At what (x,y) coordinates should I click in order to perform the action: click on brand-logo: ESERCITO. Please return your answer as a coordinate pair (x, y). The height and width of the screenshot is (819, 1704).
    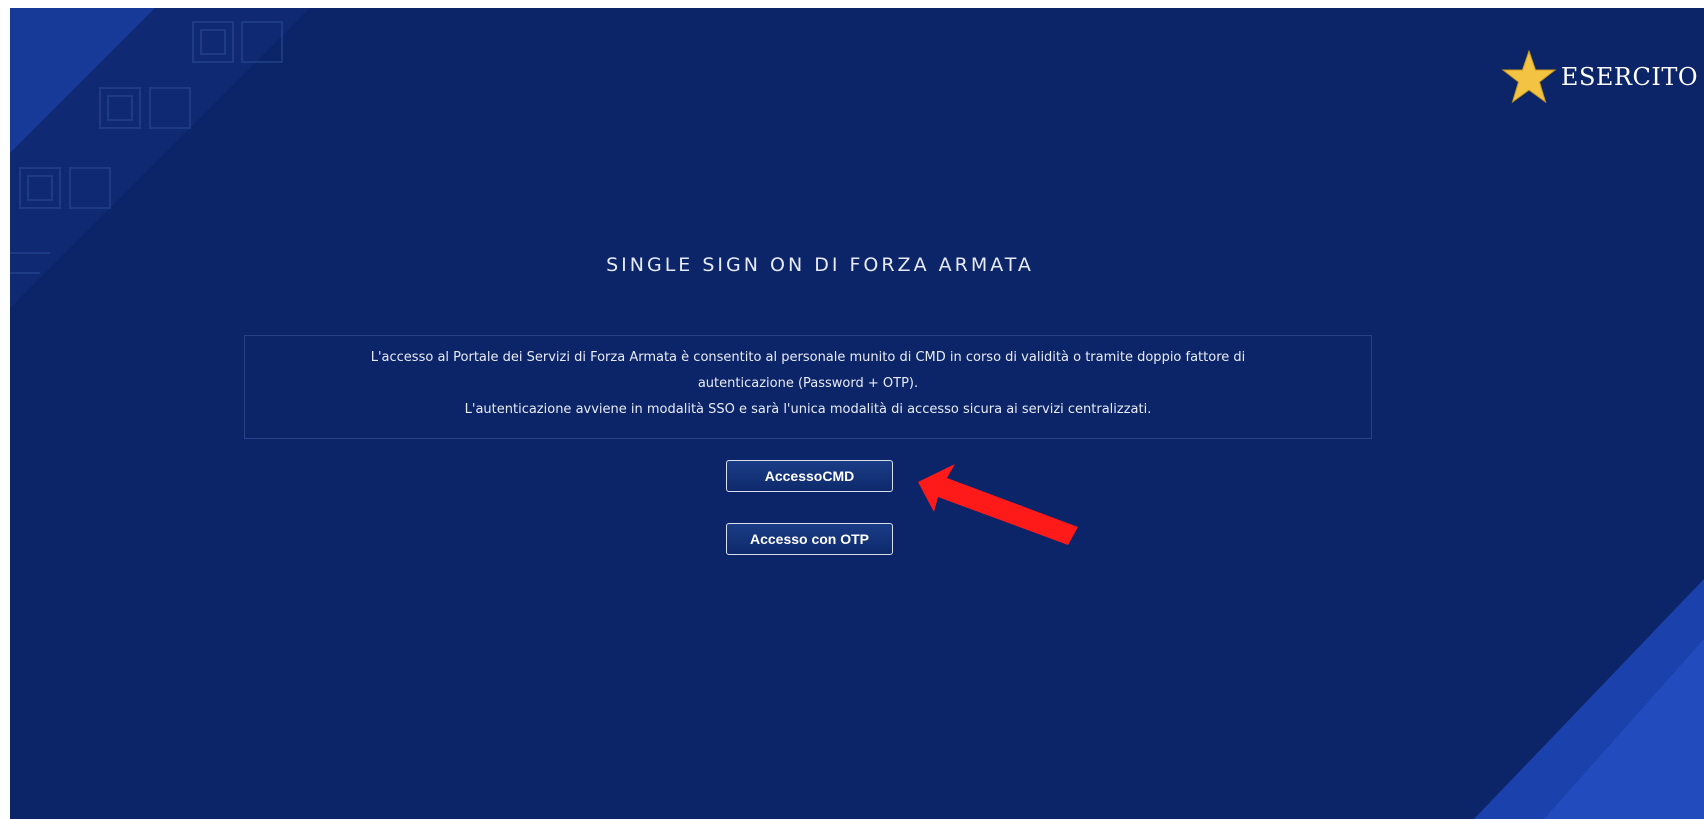
    Looking at the image, I should click on (1599, 77).